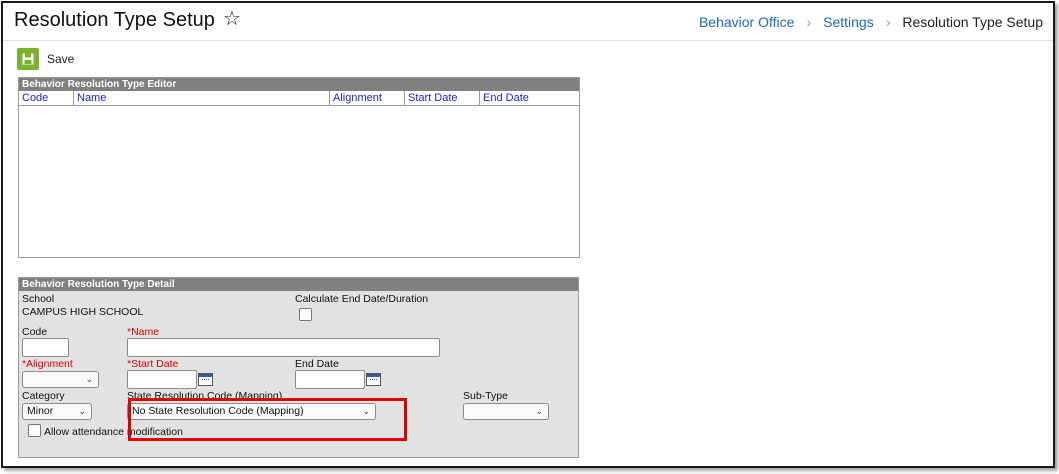 This screenshot has height=474, width=1059. Describe the element at coordinates (442, 98) in the screenshot. I see `column-start-date: Start Date` at that location.